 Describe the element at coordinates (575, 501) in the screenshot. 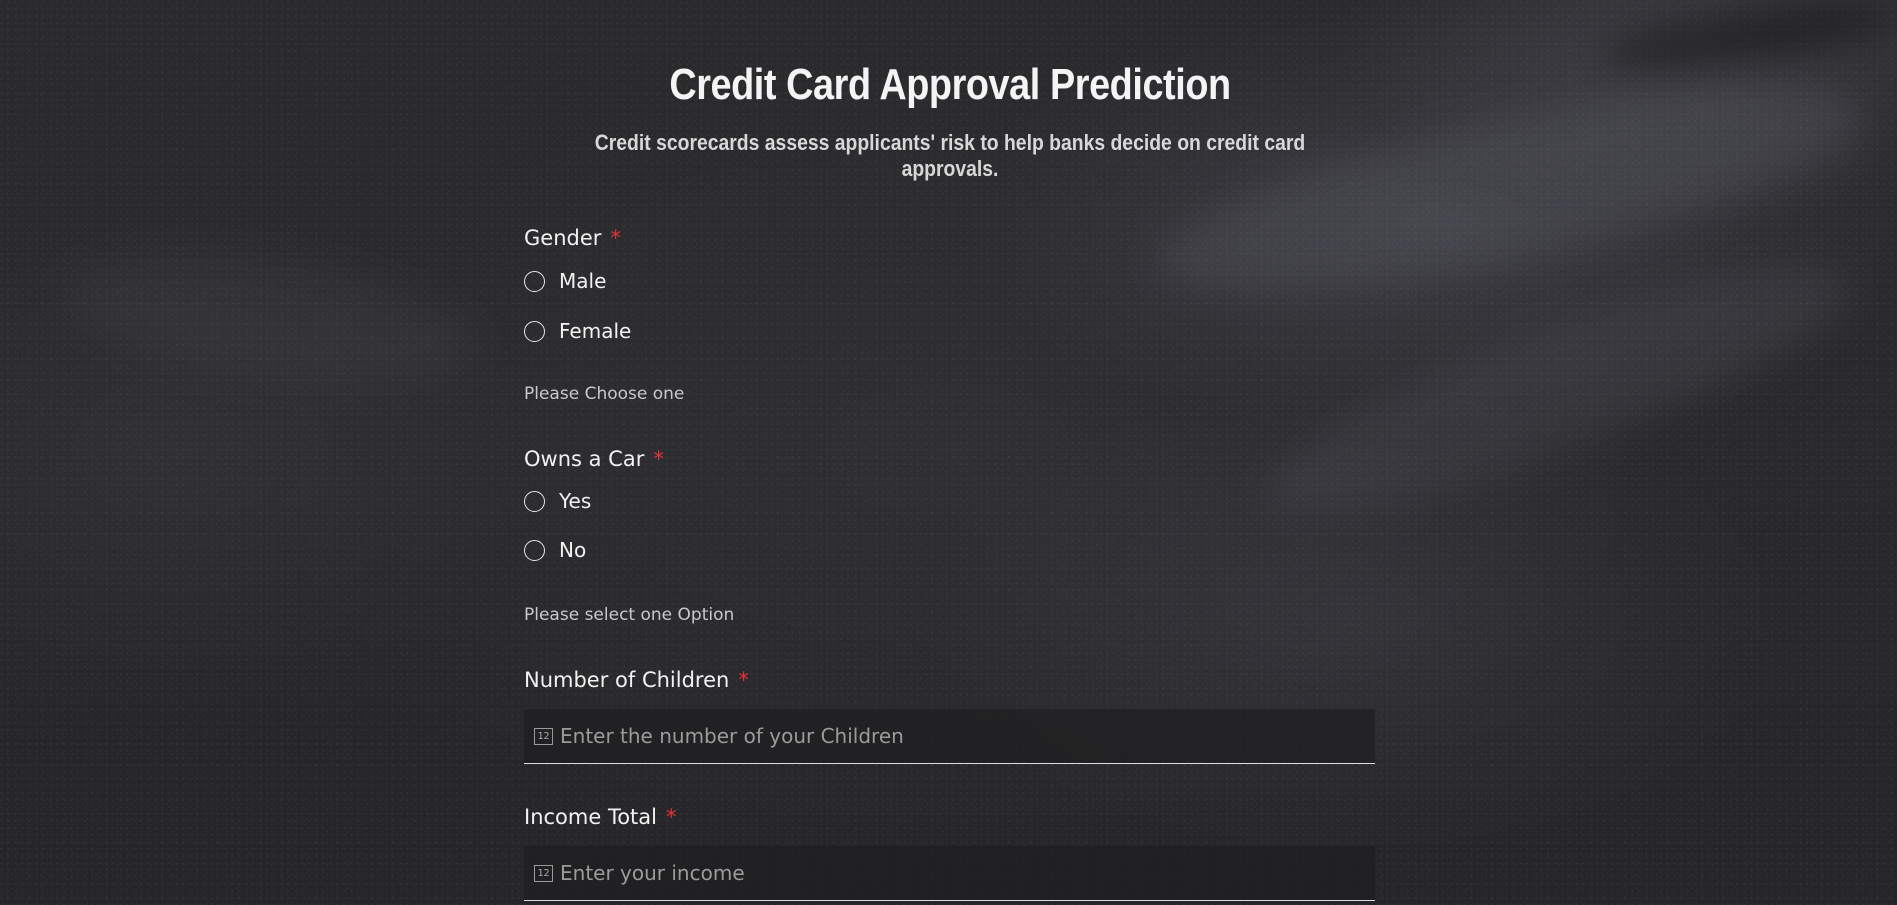

I see `radio-label-yes: Yes` at that location.